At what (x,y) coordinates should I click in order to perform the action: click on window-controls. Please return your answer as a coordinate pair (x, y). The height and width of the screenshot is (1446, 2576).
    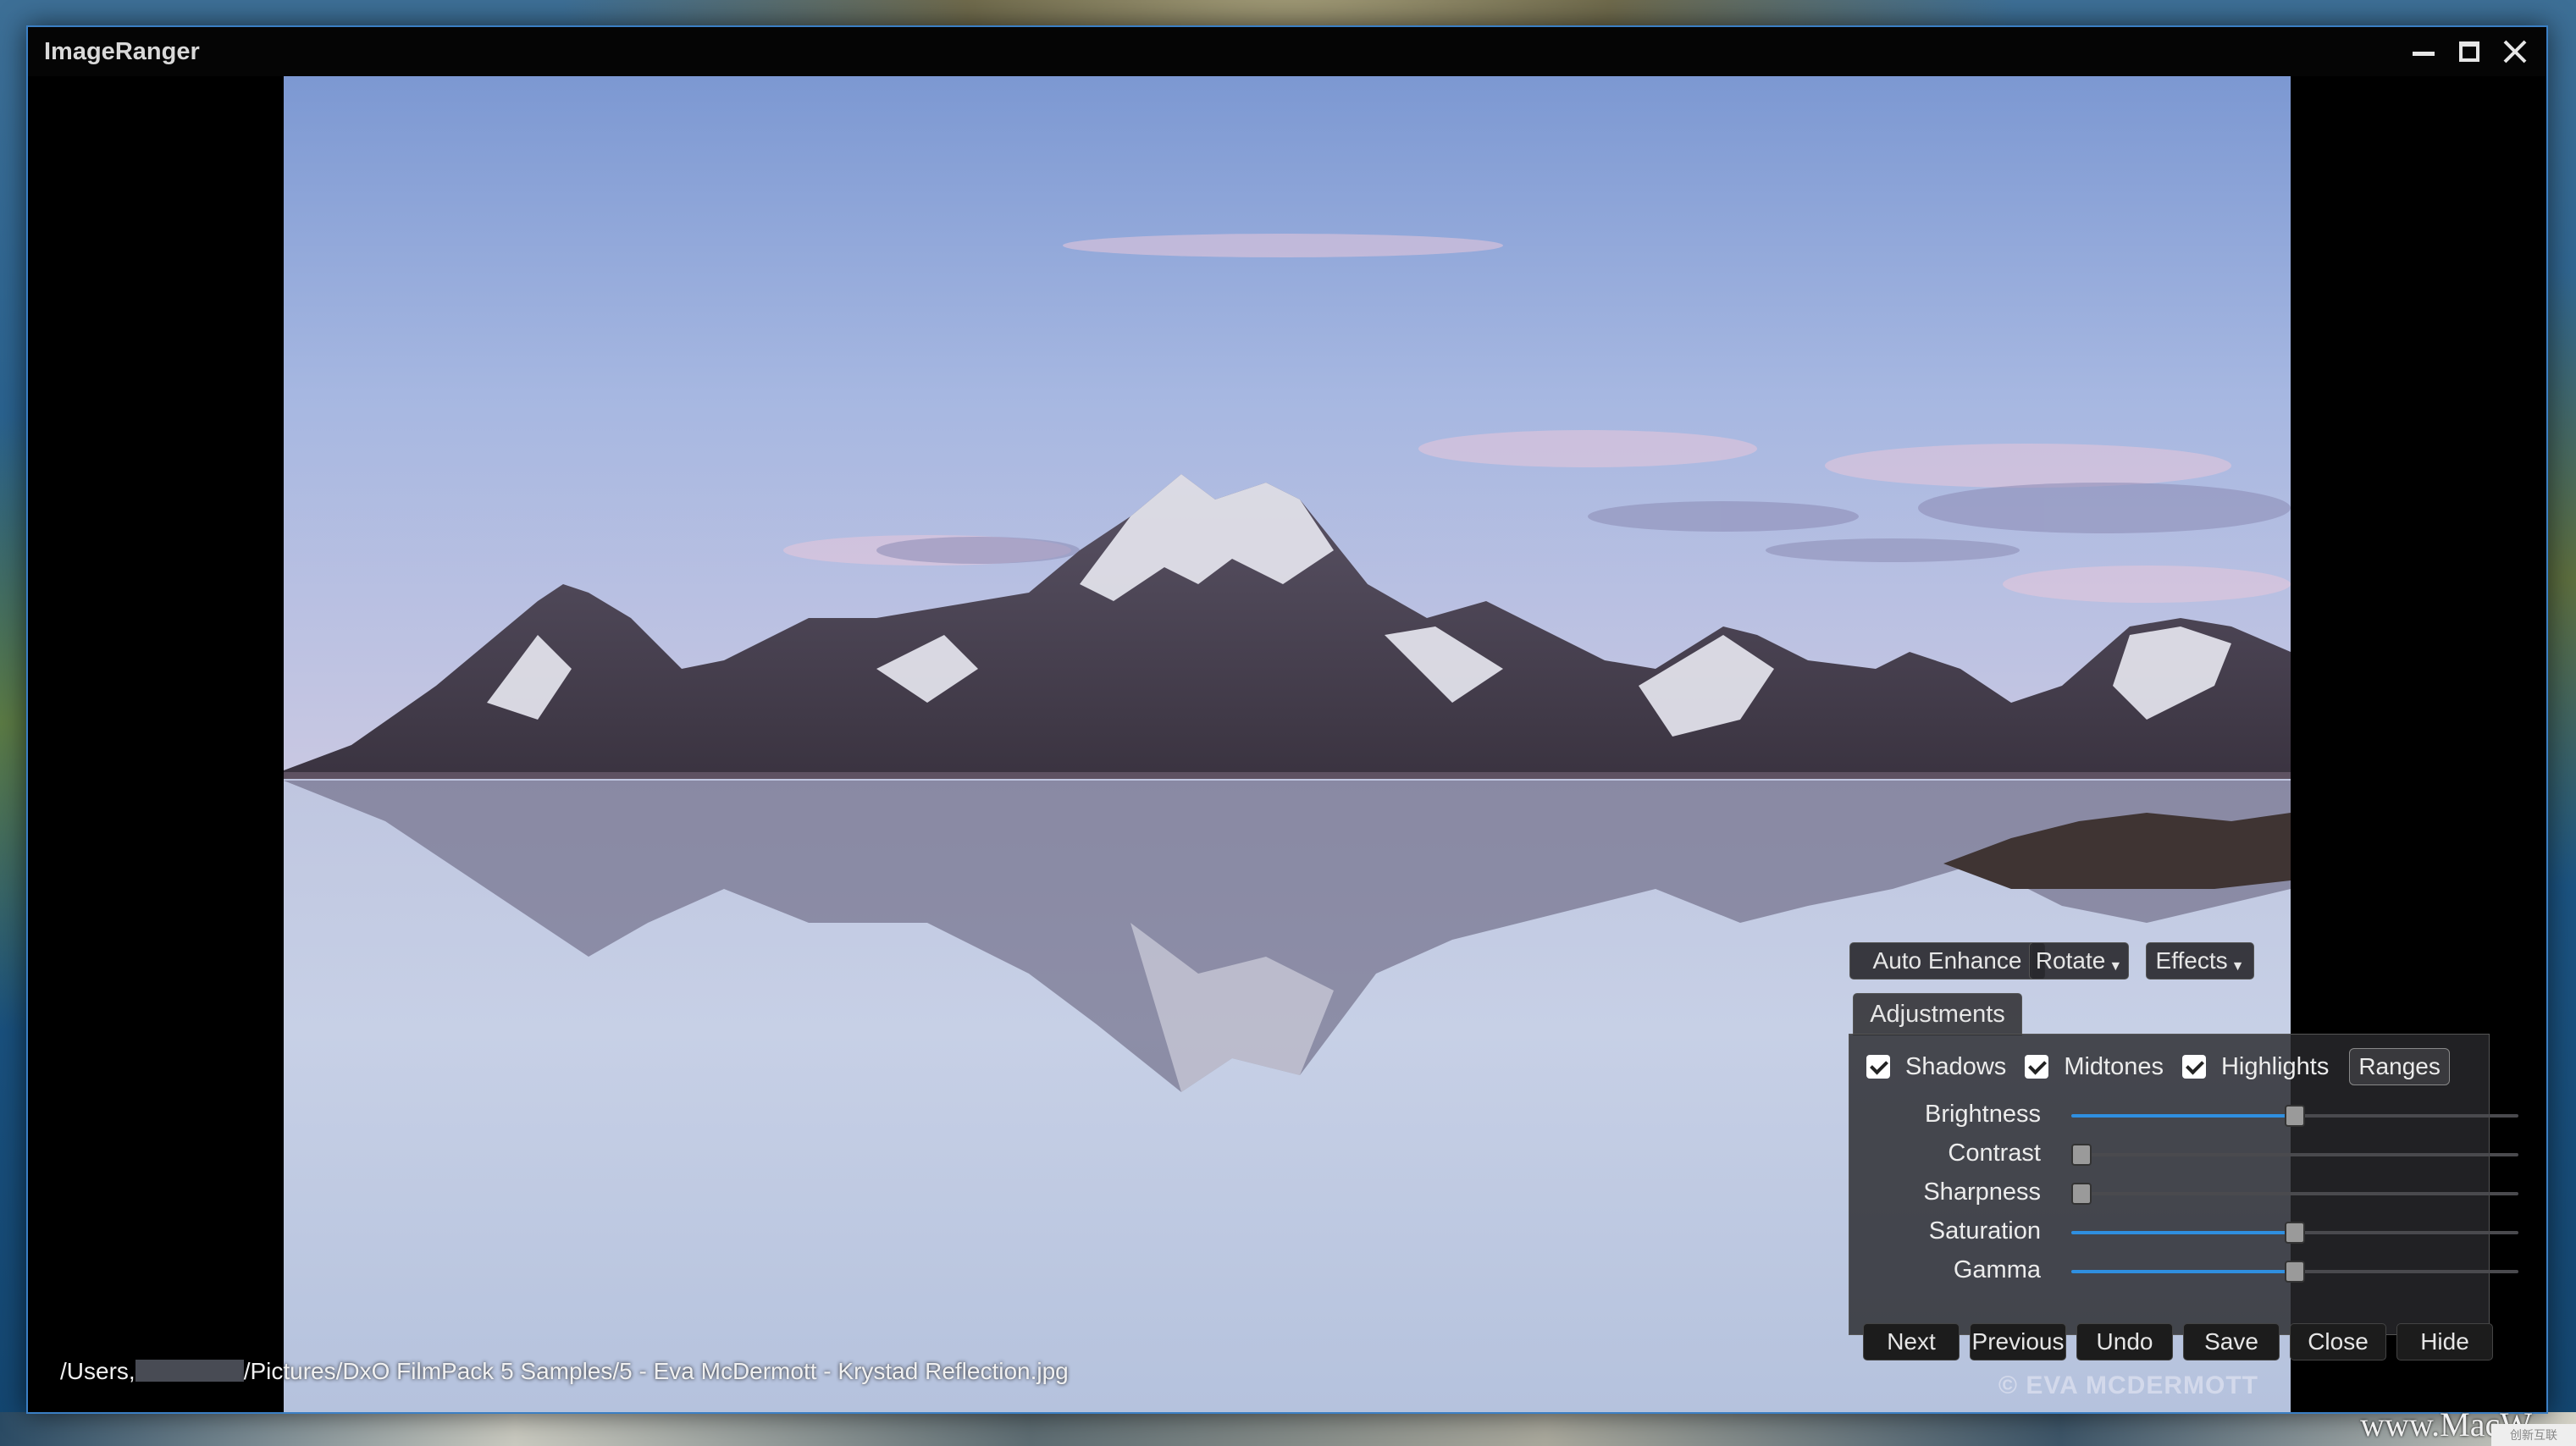
    Looking at the image, I should click on (2469, 52).